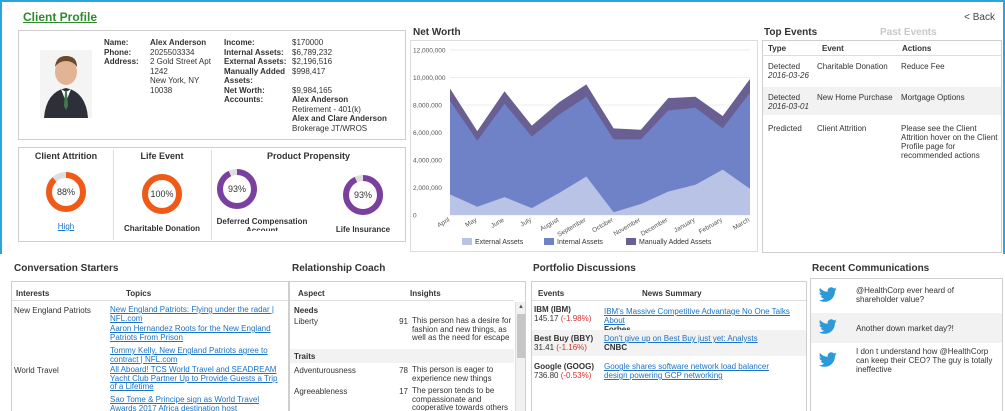  What do you see at coordinates (403, 391) in the screenshot?
I see `coach-score: 17` at bounding box center [403, 391].